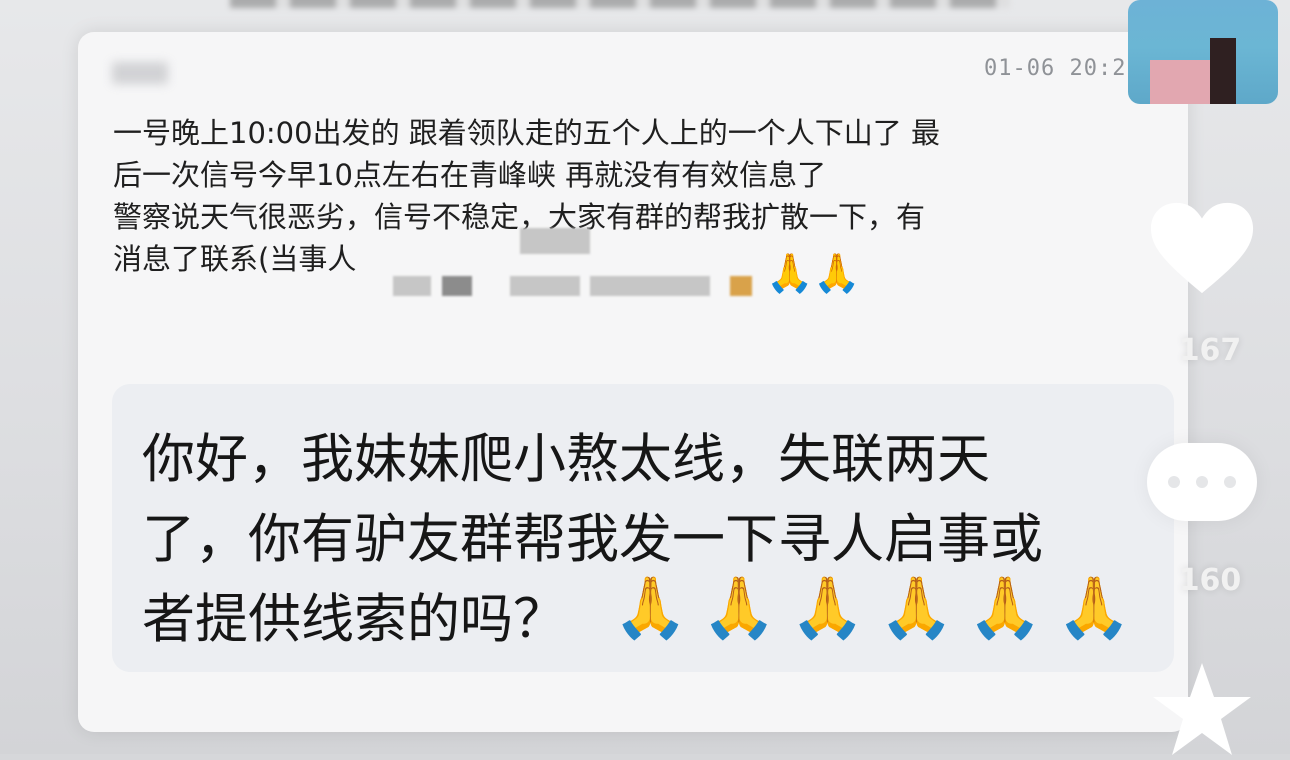 This screenshot has width=1290, height=760. What do you see at coordinates (613, 259) in the screenshot?
I see `post-line-4: 消息了联系(当事人` at bounding box center [613, 259].